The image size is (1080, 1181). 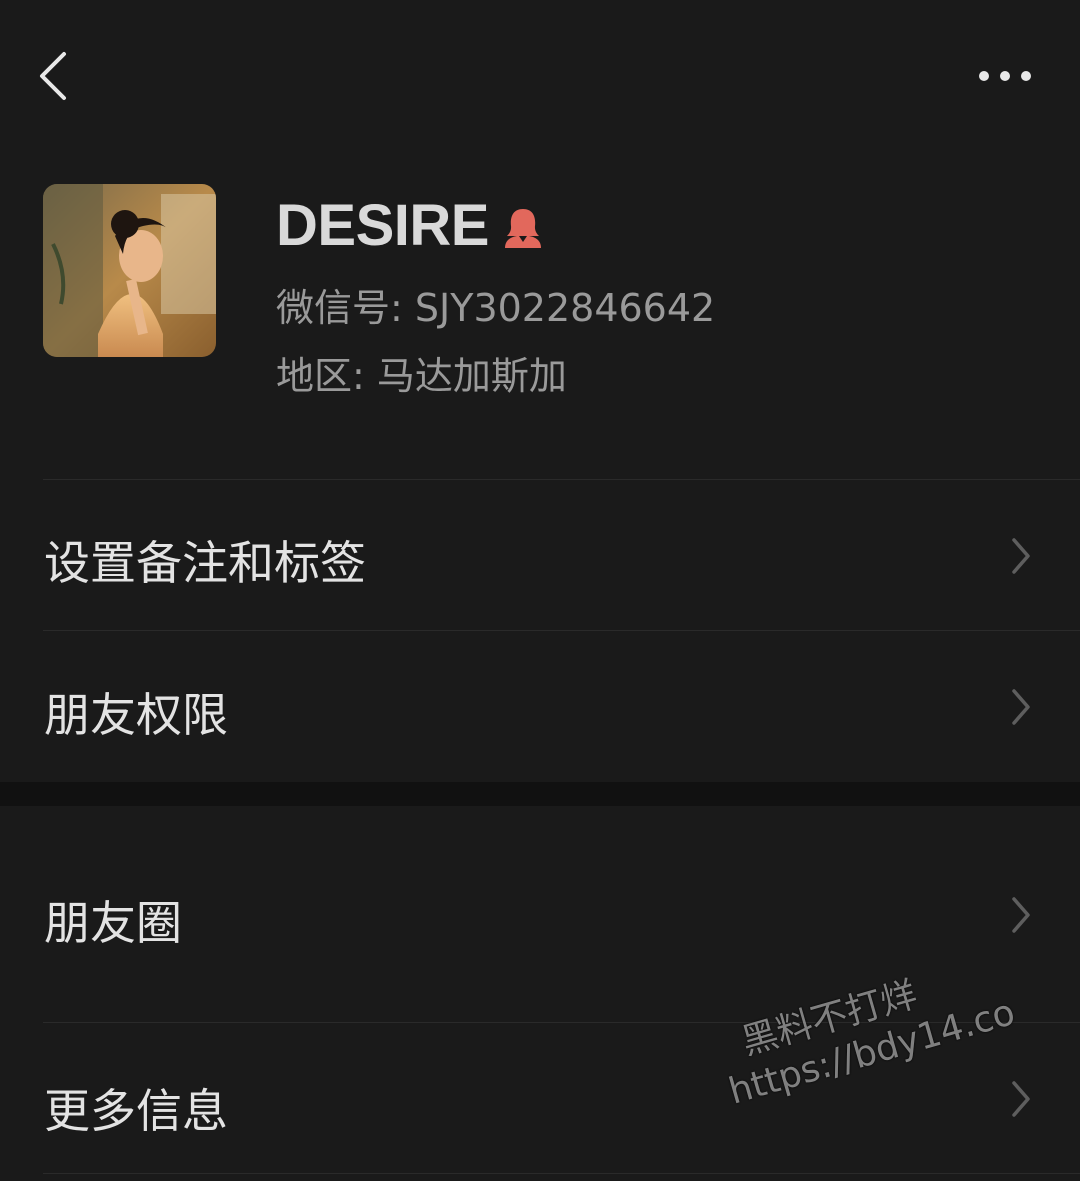 I want to click on region-label: 地区:, so click(x=320, y=376).